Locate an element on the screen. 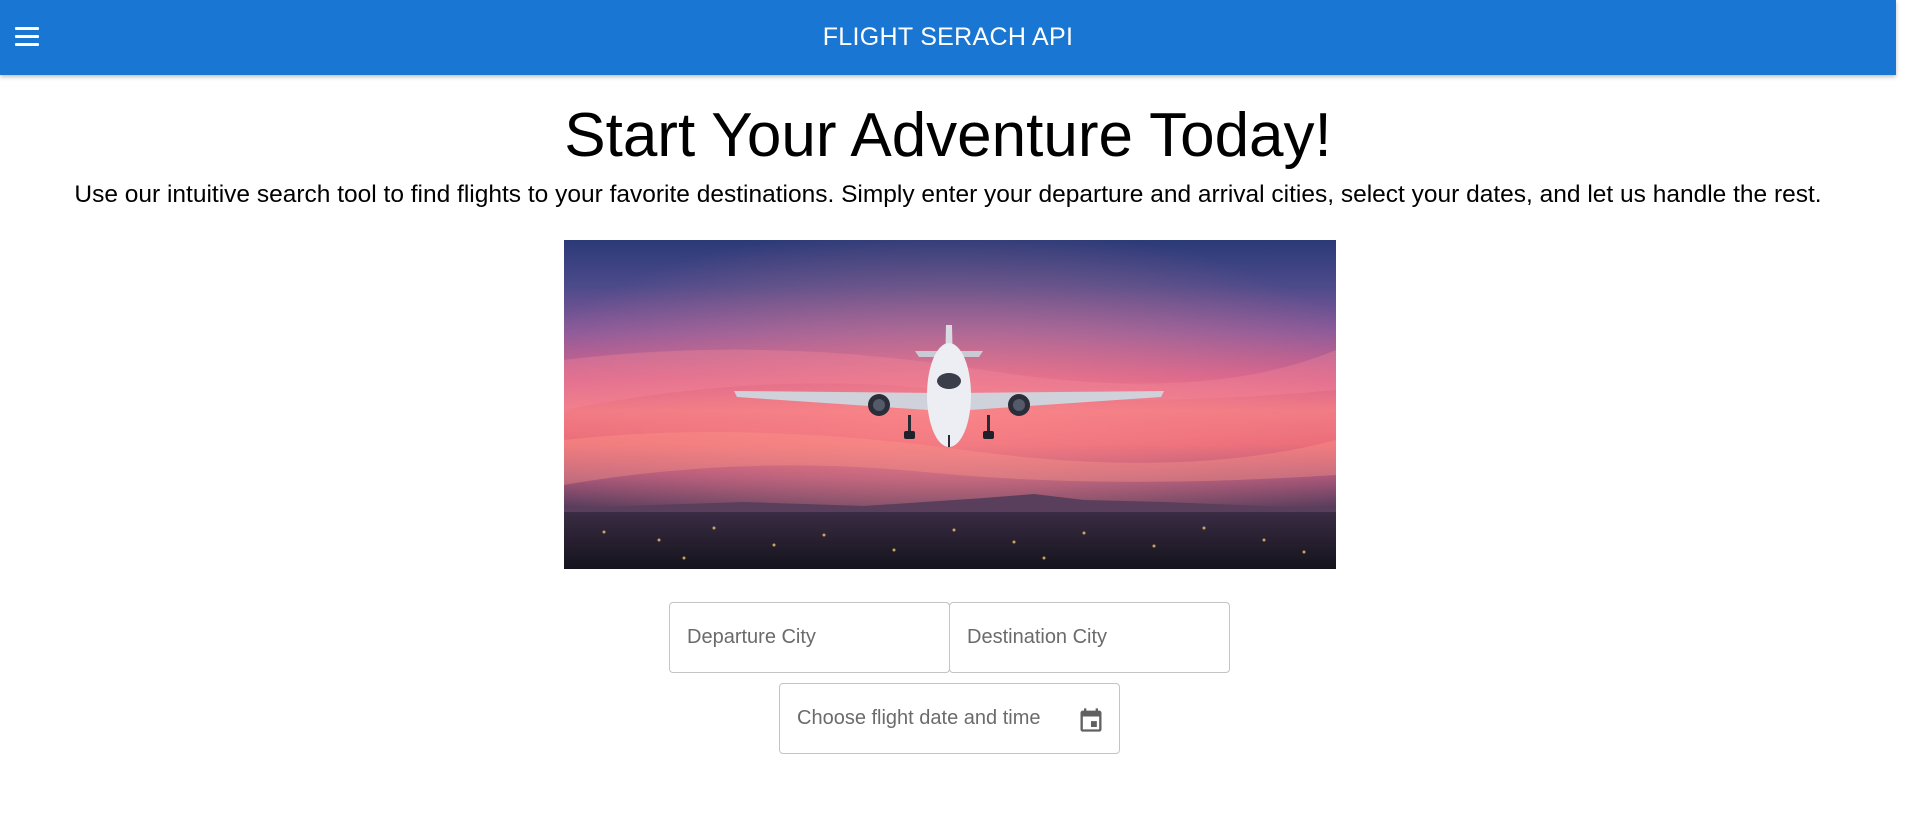 This screenshot has height=840, width=1913. departure-city-input is located at coordinates (809, 637).